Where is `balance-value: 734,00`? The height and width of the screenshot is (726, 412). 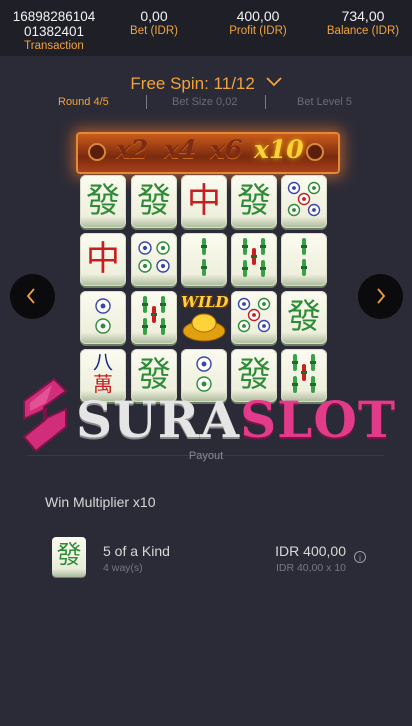
balance-value: 734,00 is located at coordinates (363, 16).